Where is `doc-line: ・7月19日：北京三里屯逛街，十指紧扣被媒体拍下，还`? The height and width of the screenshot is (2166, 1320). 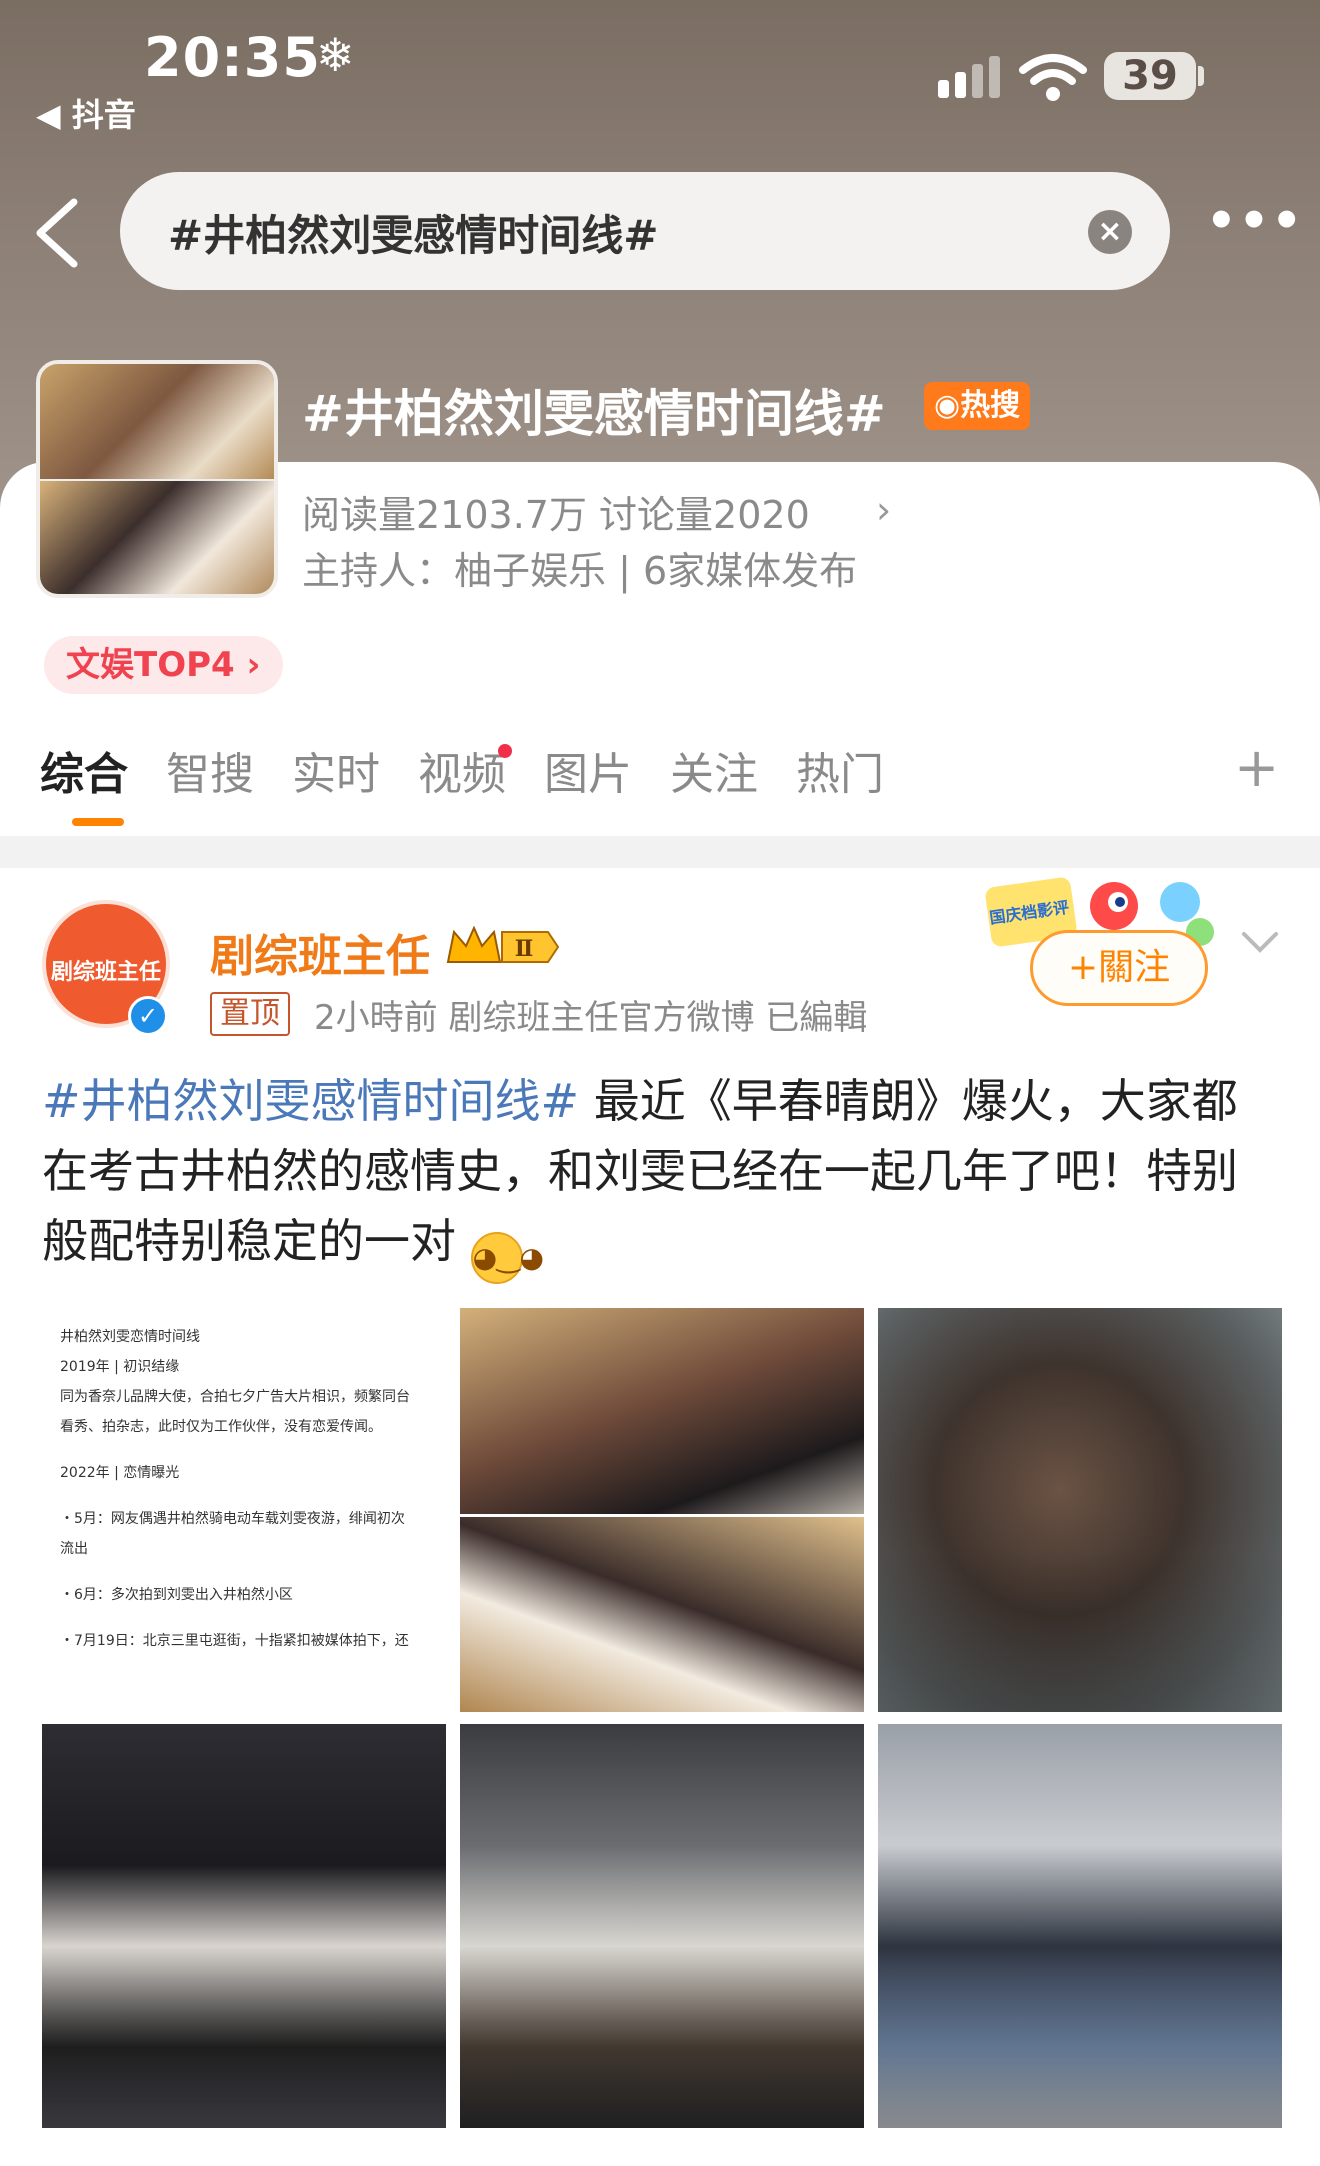 doc-line: ・7月19日：北京三里屯逛街，十指紧扣被媒体拍下，还 is located at coordinates (234, 1641).